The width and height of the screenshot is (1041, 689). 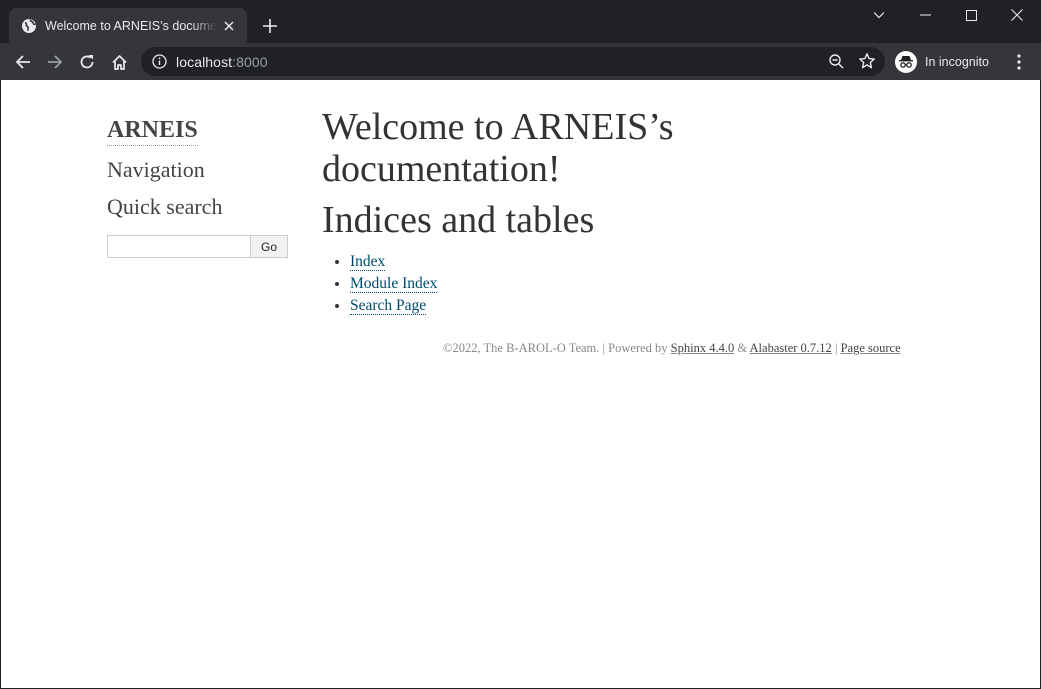 I want to click on reload-icon, so click(x=87, y=62).